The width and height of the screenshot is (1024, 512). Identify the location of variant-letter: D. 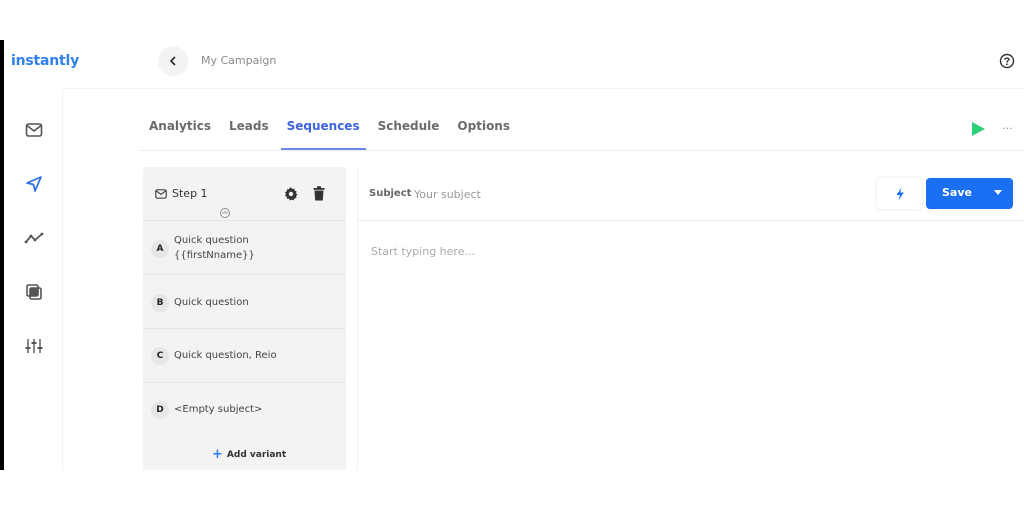
(160, 410).